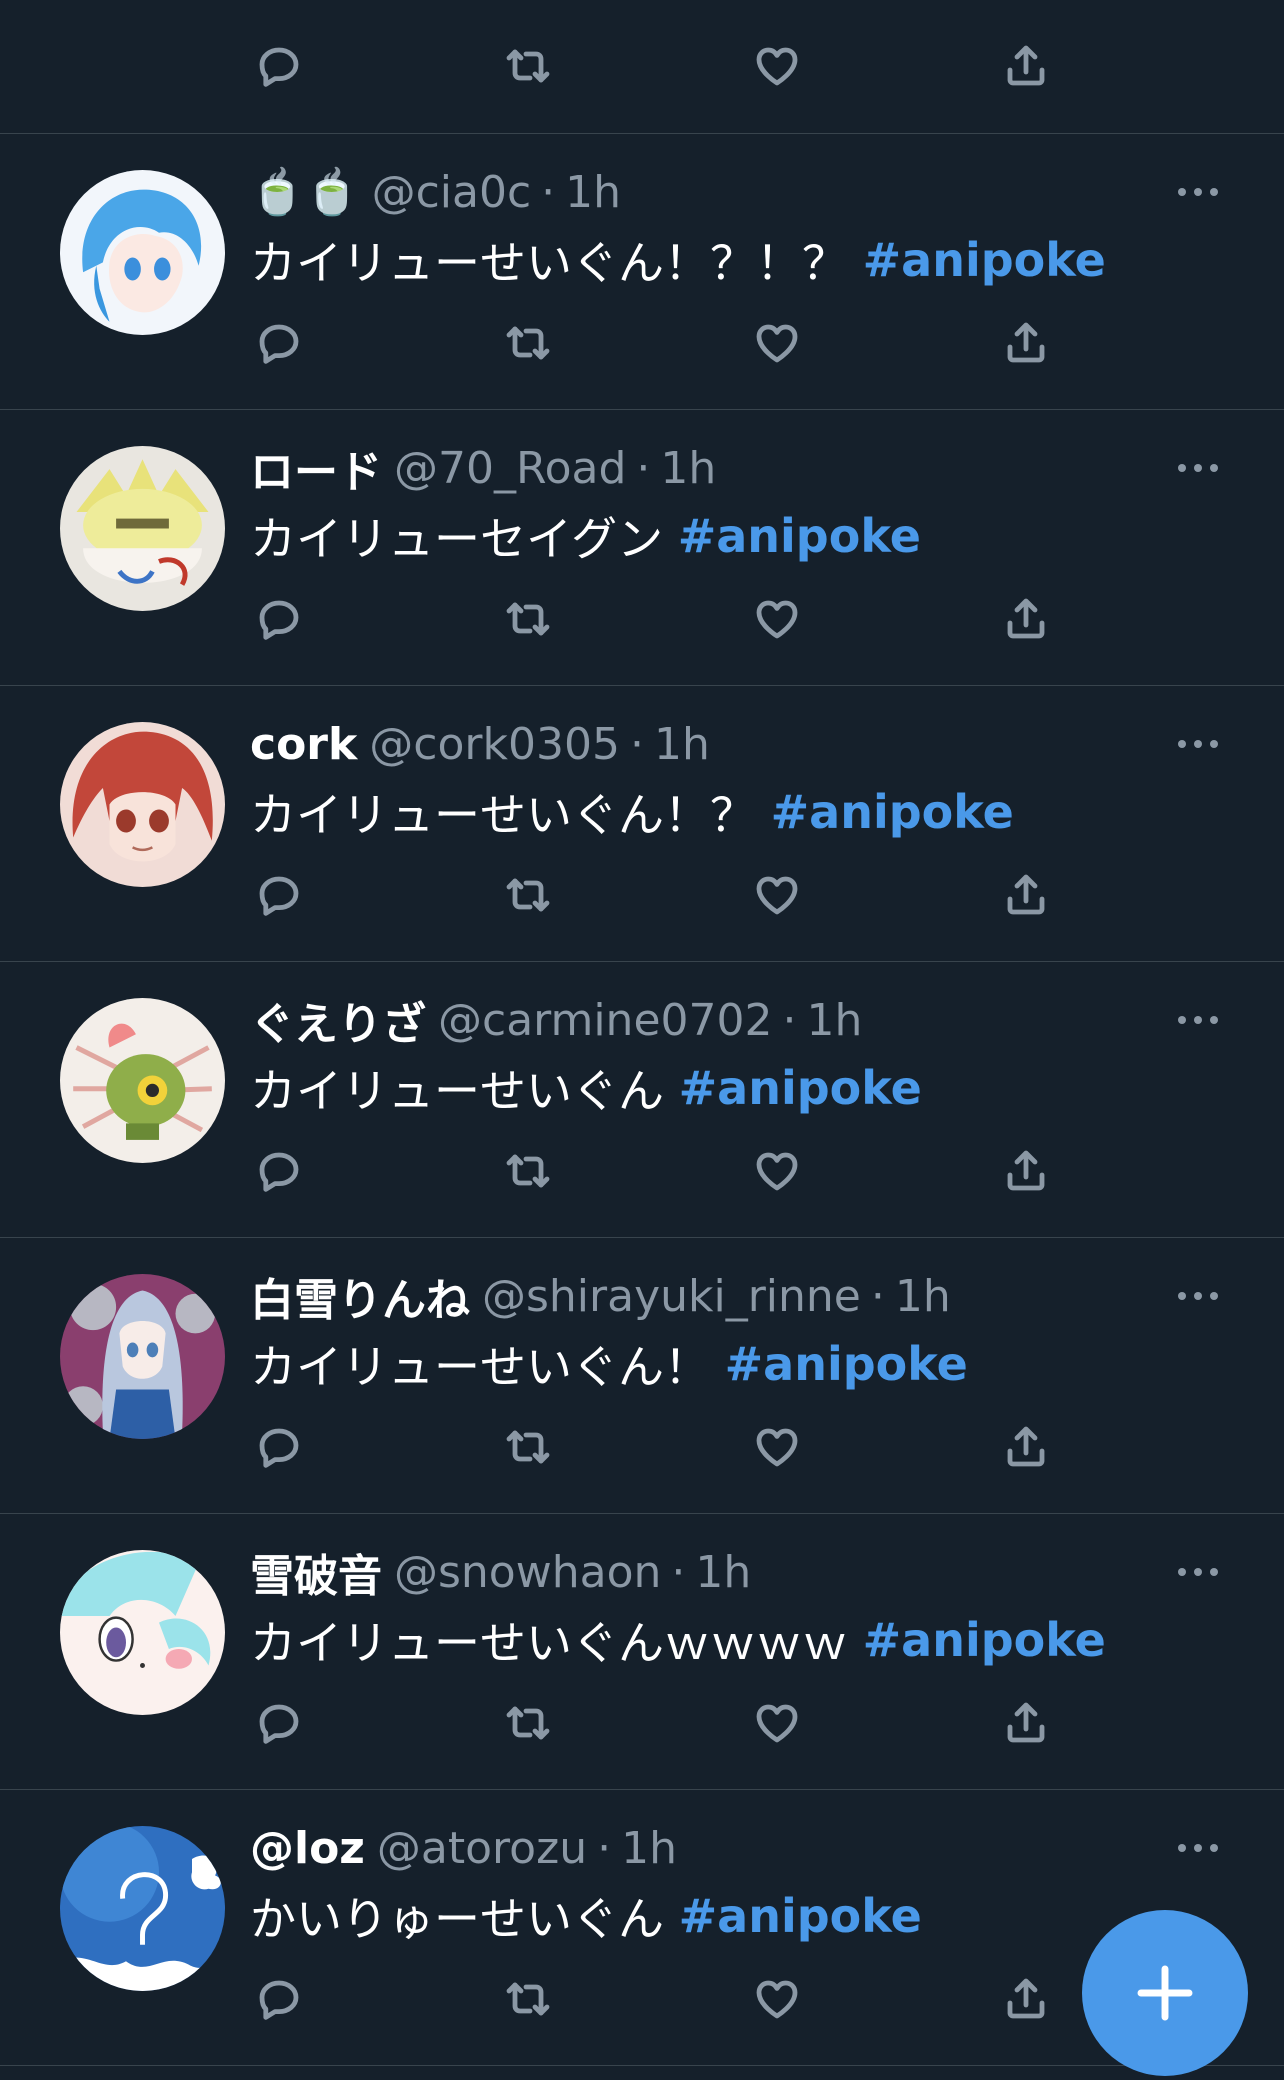  I want to click on tweet-header: cork @cork0305 · 1h, so click(480, 744).